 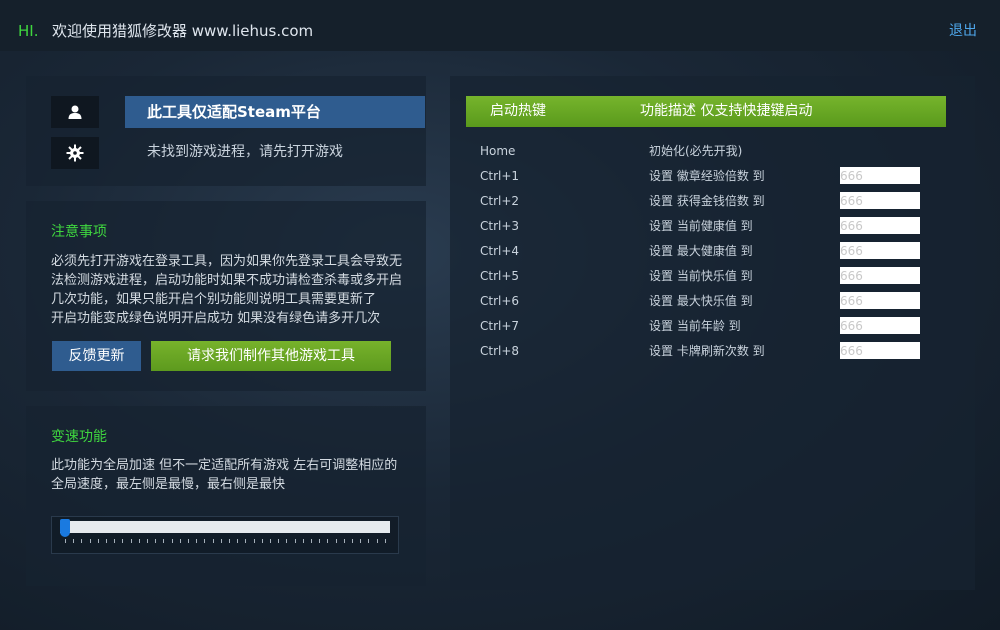 I want to click on hotkey-row: Ctrl+1 设置 徽章经验倍数 到, so click(x=712, y=176).